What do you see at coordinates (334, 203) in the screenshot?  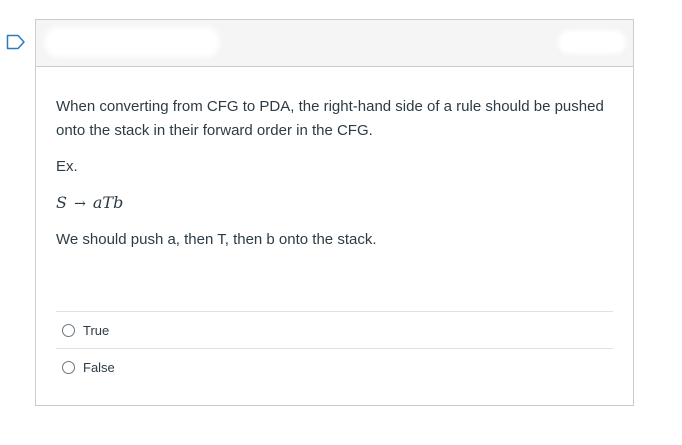 I see `grammar-rule: S → aTb` at bounding box center [334, 203].